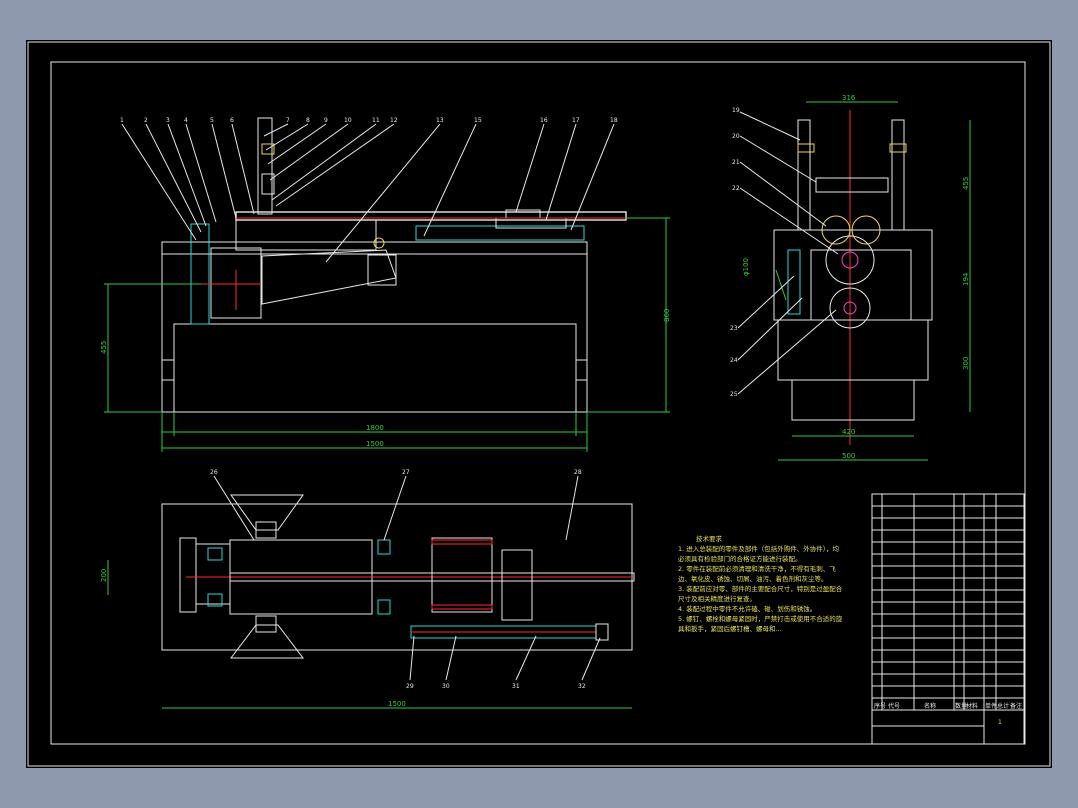 The height and width of the screenshot is (808, 1078). What do you see at coordinates (966, 363) in the screenshot?
I see `dim-lower: 300` at bounding box center [966, 363].